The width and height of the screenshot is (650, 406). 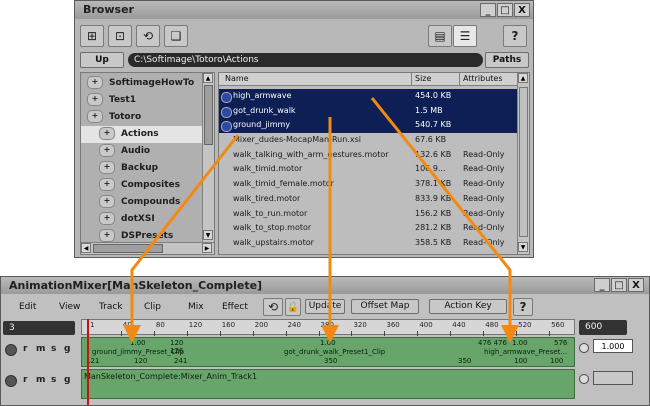 What do you see at coordinates (444, 220) in the screenshot?
I see `arrow-high-armwave` at bounding box center [444, 220].